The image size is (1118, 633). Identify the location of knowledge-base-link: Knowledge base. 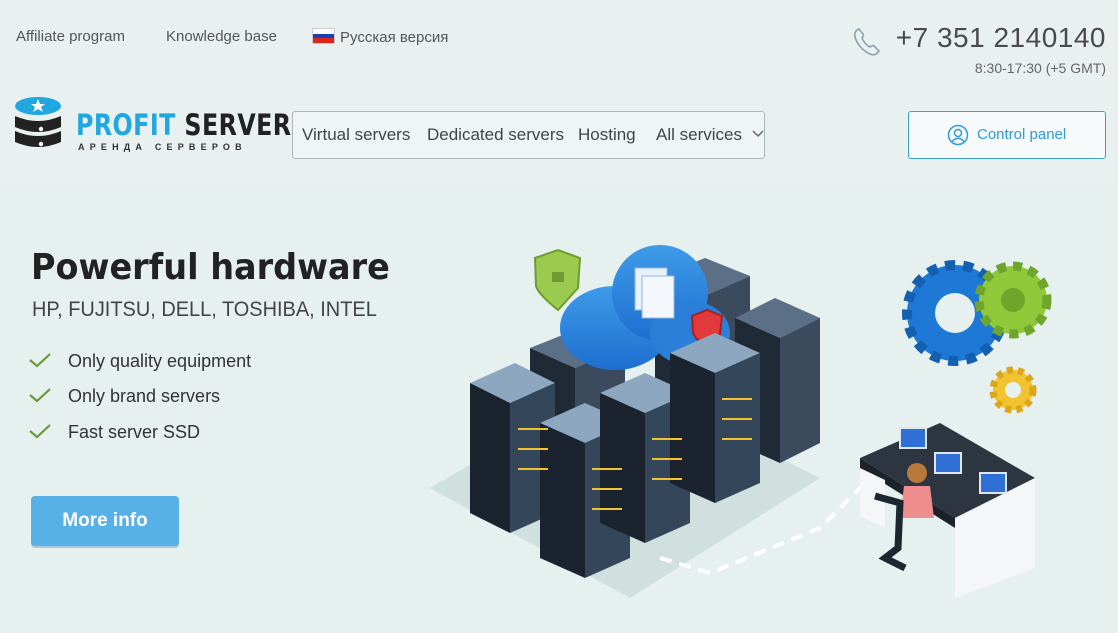
(221, 36).